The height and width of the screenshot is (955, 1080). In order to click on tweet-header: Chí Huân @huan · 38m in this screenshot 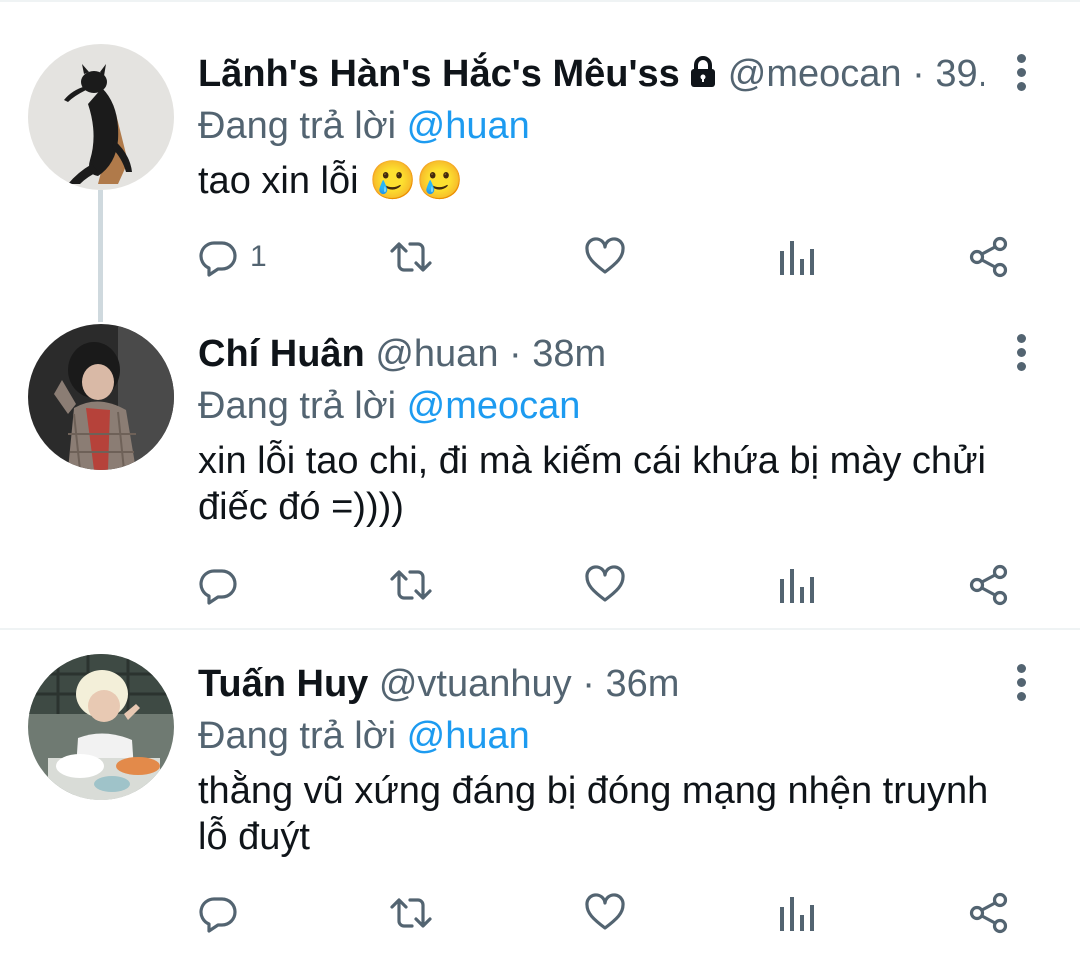, I will do `click(591, 354)`.